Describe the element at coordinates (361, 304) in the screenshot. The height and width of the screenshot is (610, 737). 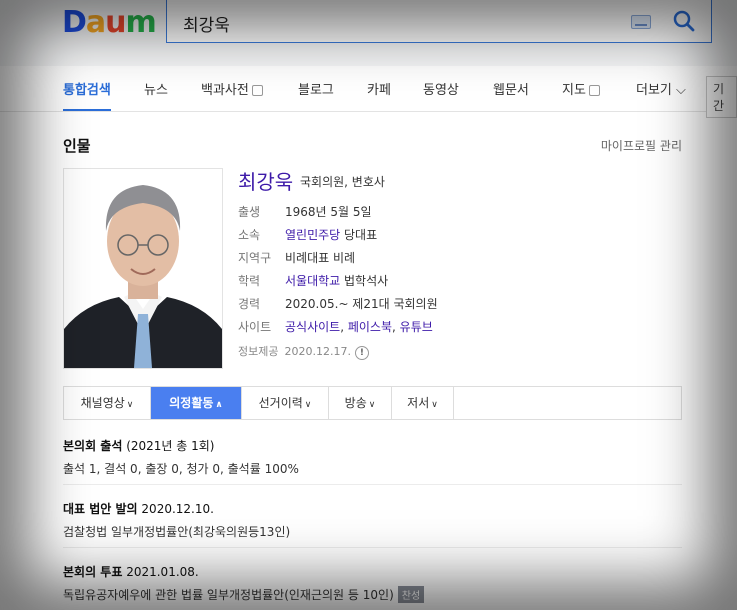
I see `info-value: 2020.05.~ 제21대 국회의원` at that location.